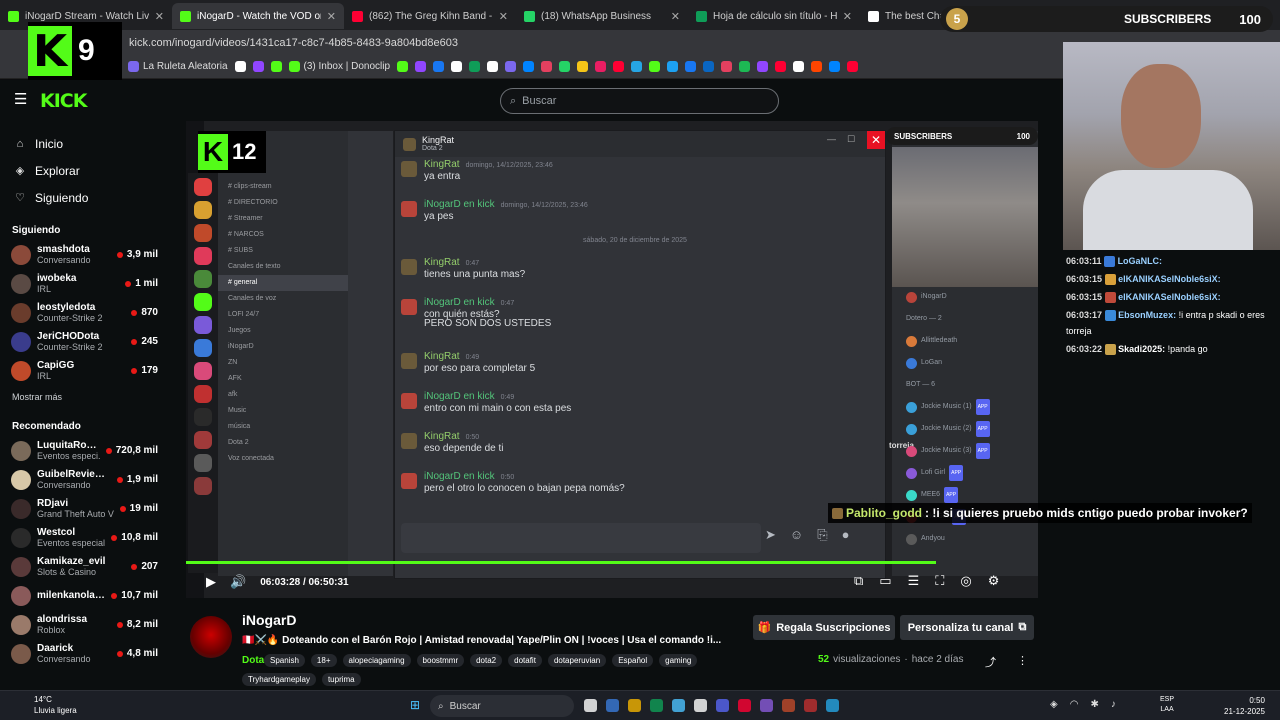 The image size is (1280, 720). What do you see at coordinates (1244, 706) in the screenshot?
I see `clock: 0:50 21-12-2025` at bounding box center [1244, 706].